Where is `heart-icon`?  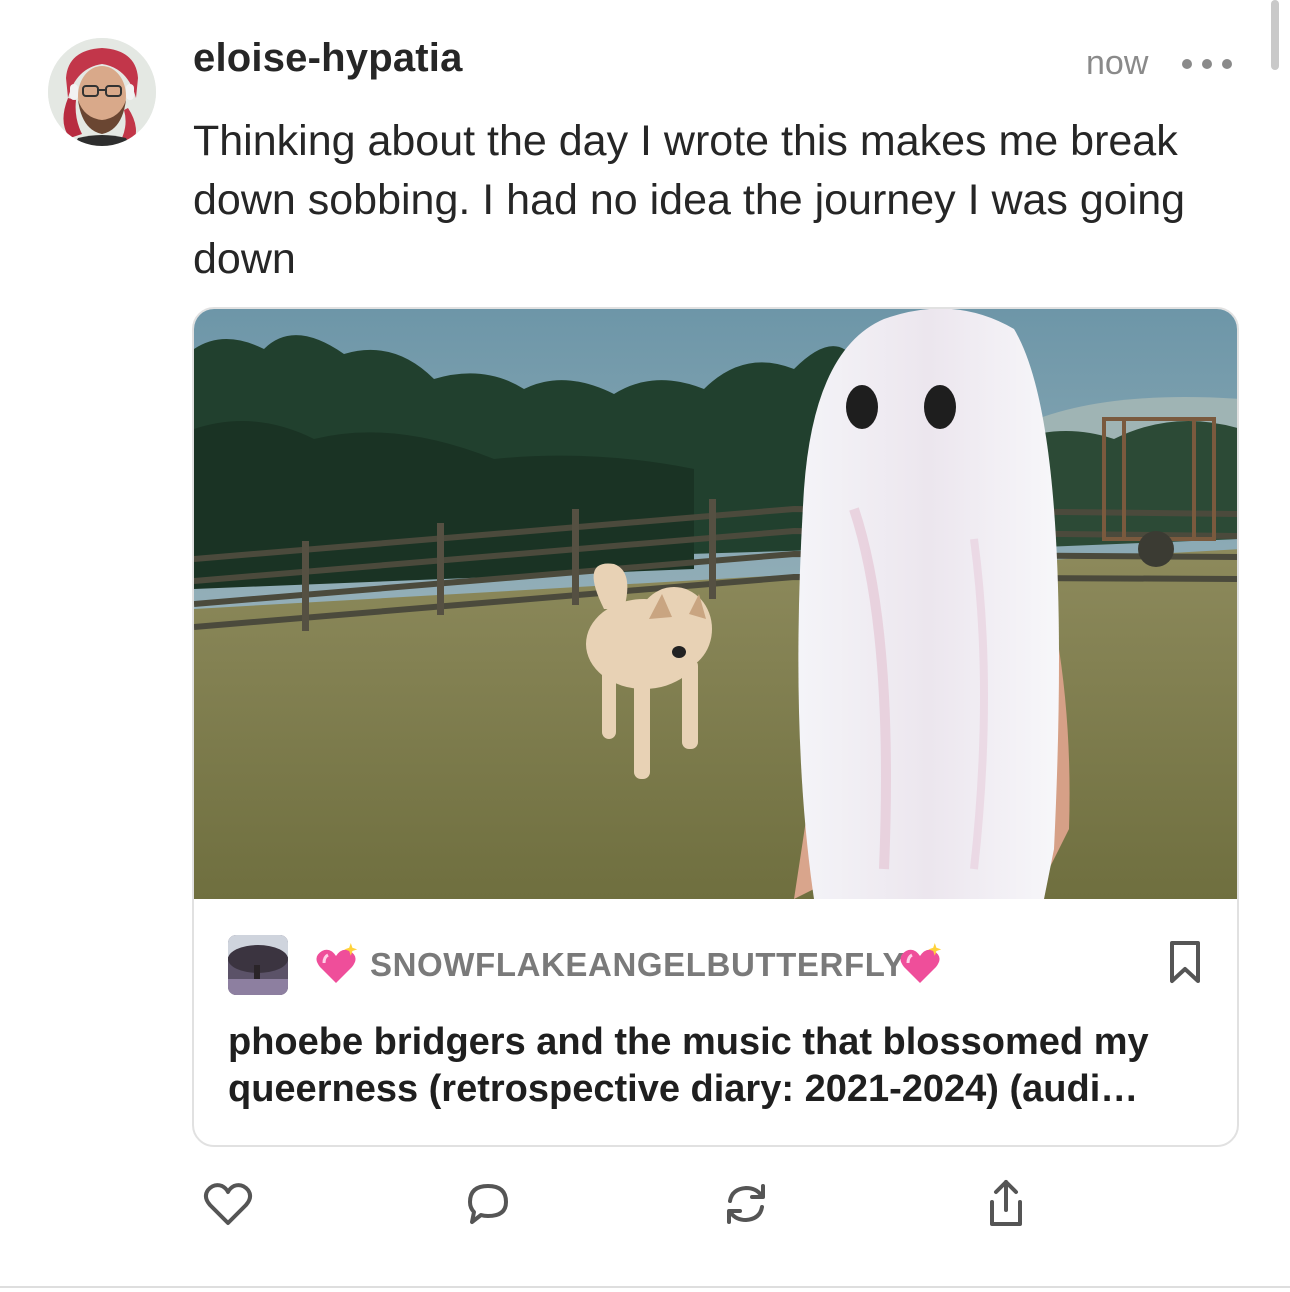
heart-icon is located at coordinates (228, 1204).